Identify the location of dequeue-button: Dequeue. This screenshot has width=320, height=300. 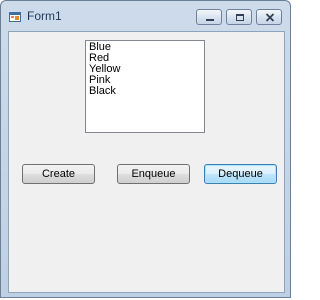
(240, 174).